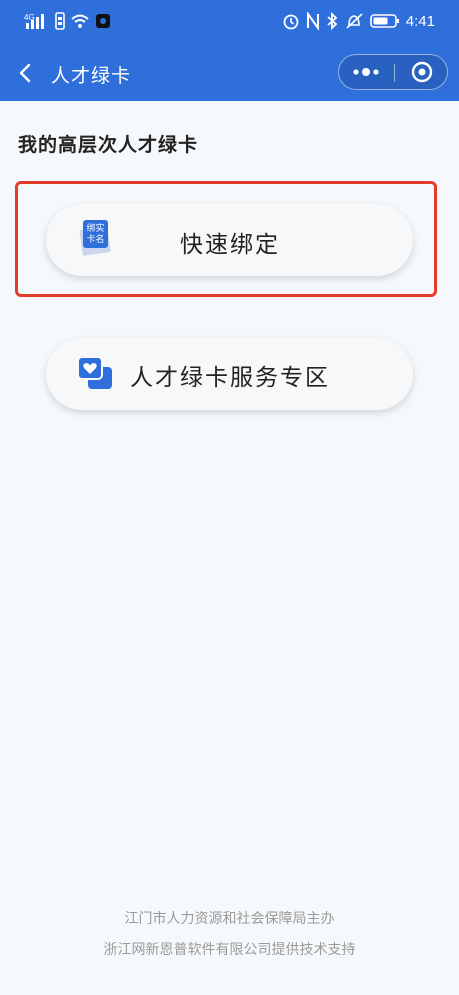  I want to click on status-time: 4:41, so click(420, 21).